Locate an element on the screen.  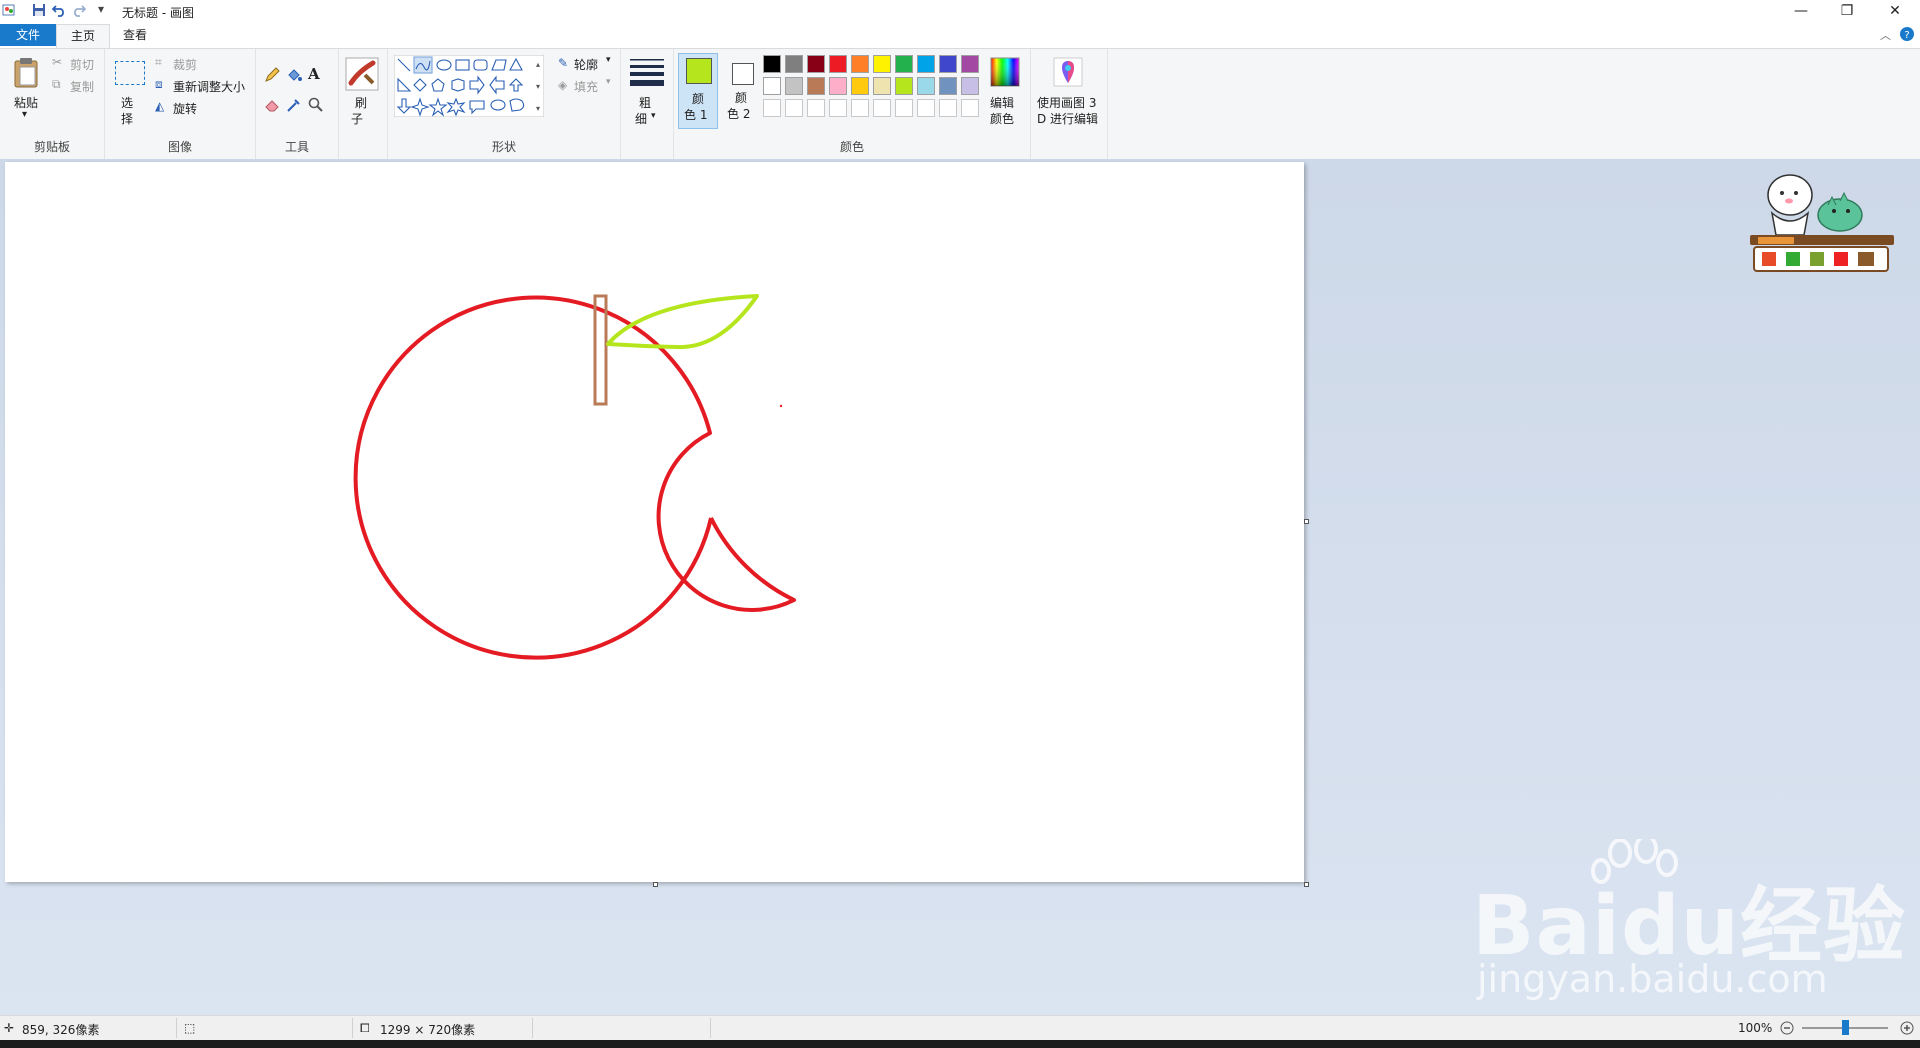
pencil-icon is located at coordinates (272, 75).